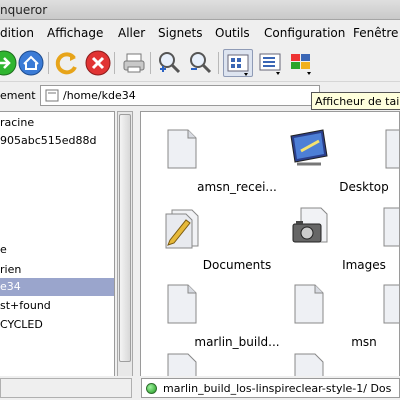  Describe the element at coordinates (182, 229) in the screenshot. I see `documents-folder-icon` at that location.